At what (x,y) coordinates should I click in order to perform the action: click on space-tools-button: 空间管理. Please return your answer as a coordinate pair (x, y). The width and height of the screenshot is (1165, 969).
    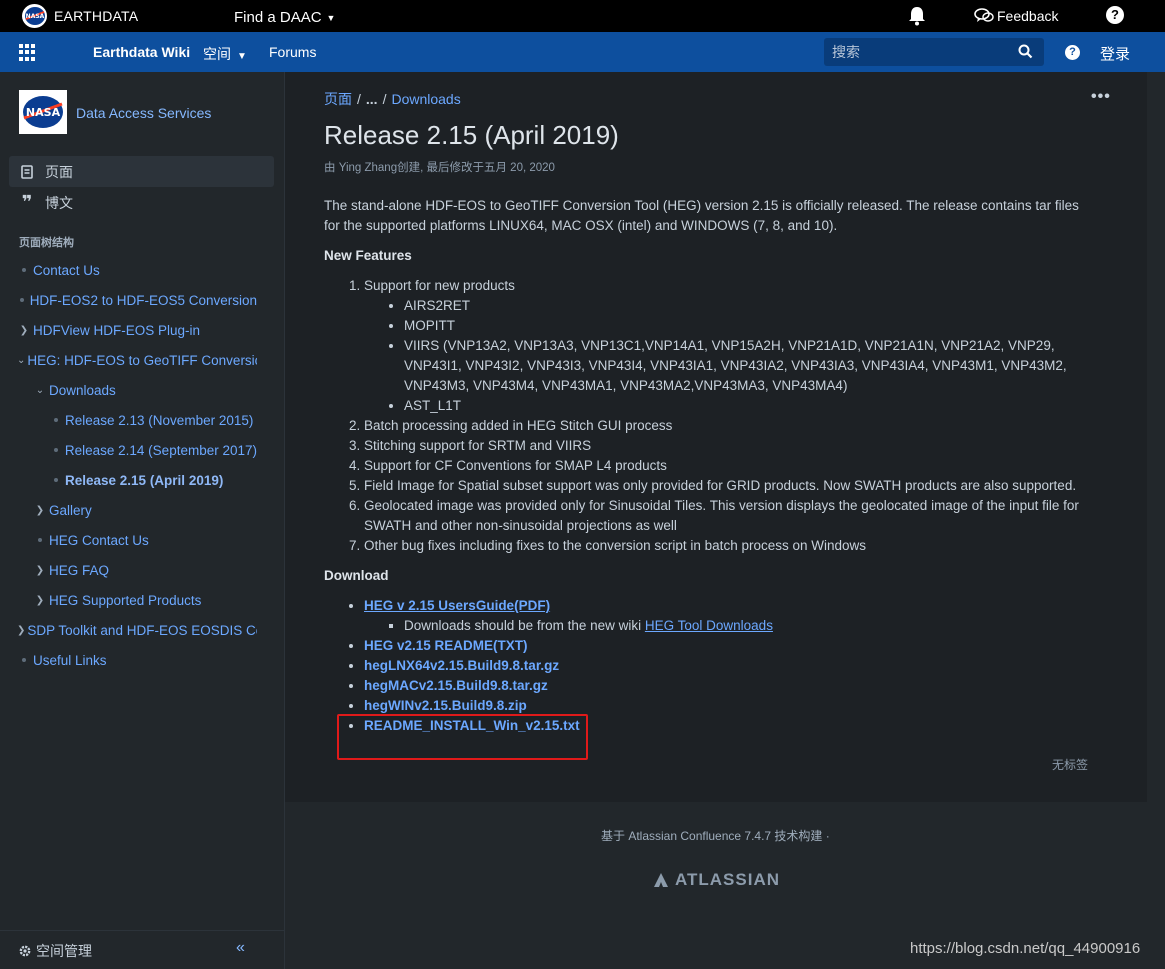
    Looking at the image, I should click on (55, 951).